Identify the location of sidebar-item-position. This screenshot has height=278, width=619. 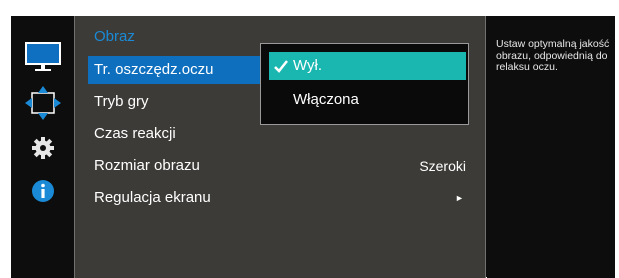
(42, 103).